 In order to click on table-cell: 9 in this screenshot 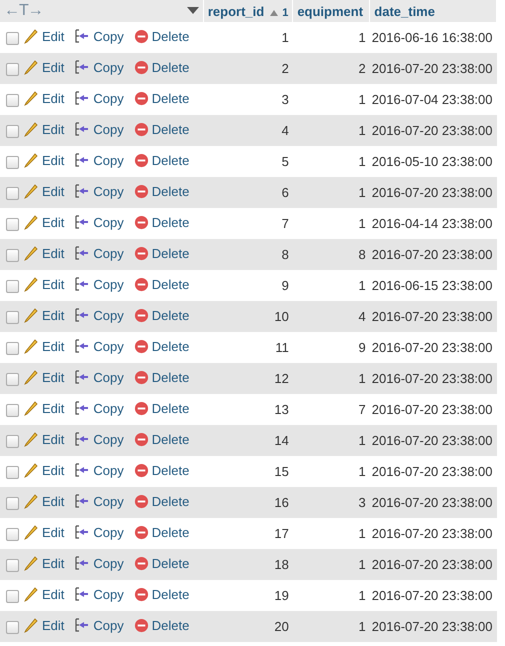, I will do `click(285, 285)`.